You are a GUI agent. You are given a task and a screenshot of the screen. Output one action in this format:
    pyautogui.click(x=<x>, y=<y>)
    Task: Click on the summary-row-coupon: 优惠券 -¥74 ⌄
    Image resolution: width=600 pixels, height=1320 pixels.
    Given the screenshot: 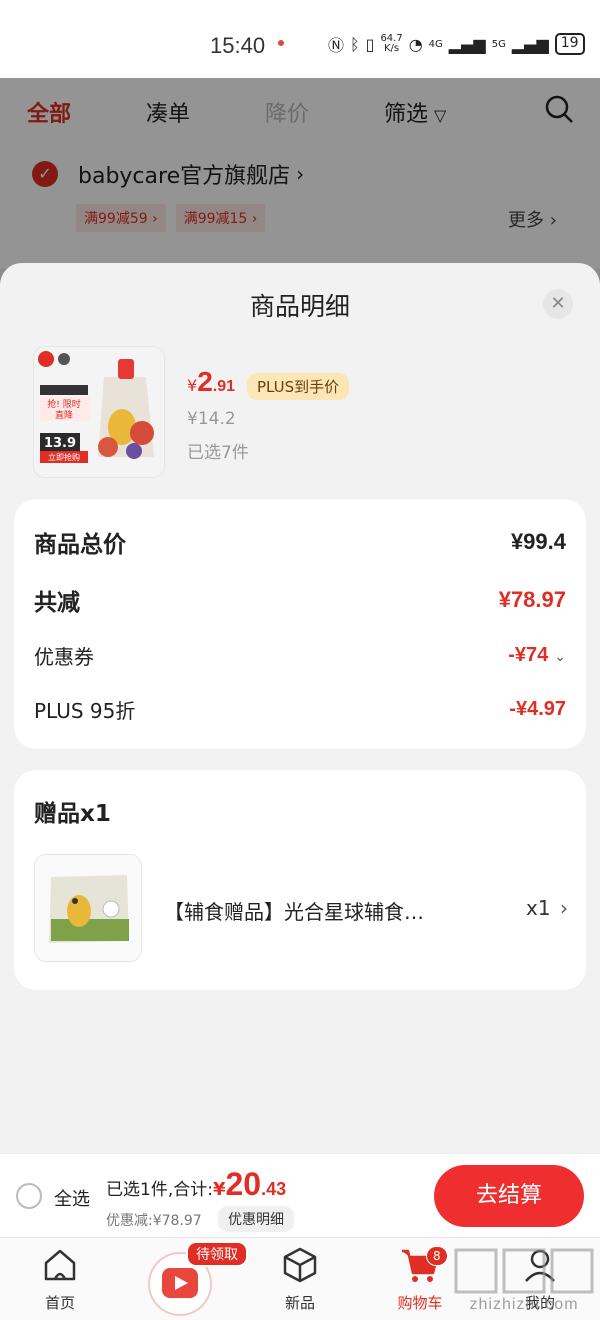 What is the action you would take?
    pyautogui.click(x=300, y=655)
    